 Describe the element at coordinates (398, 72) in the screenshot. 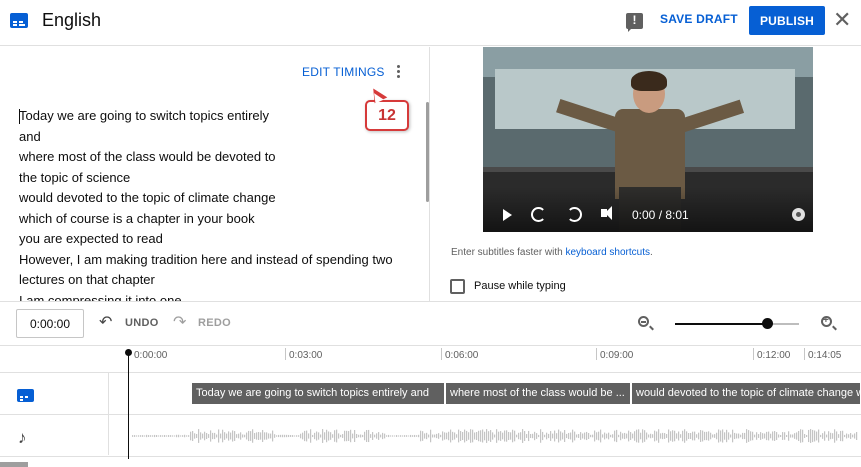

I see `more-options-icon` at that location.